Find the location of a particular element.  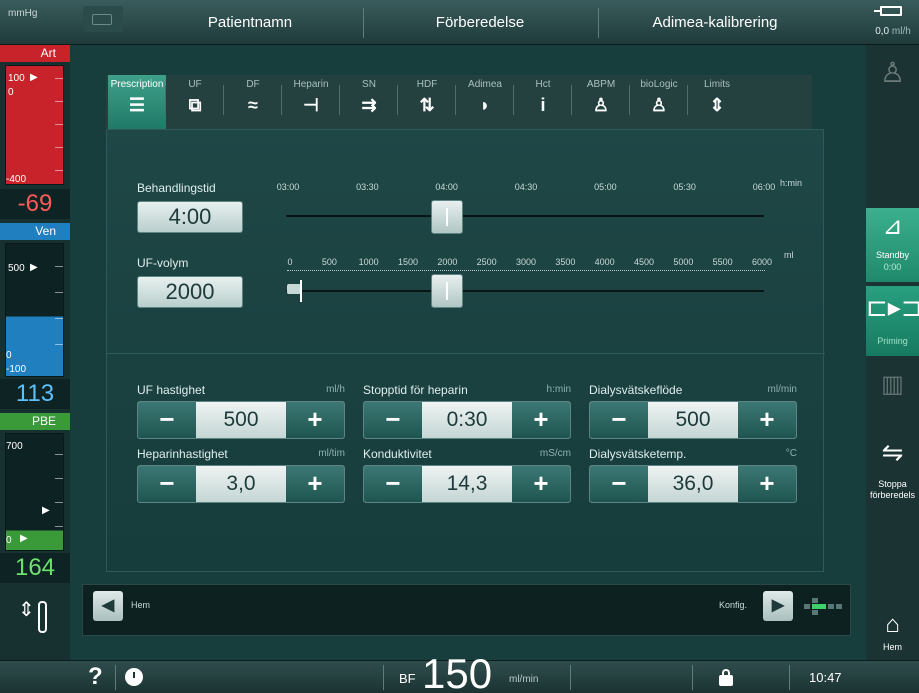

dialysvätsketemp--value: 36,0 is located at coordinates (693, 484).